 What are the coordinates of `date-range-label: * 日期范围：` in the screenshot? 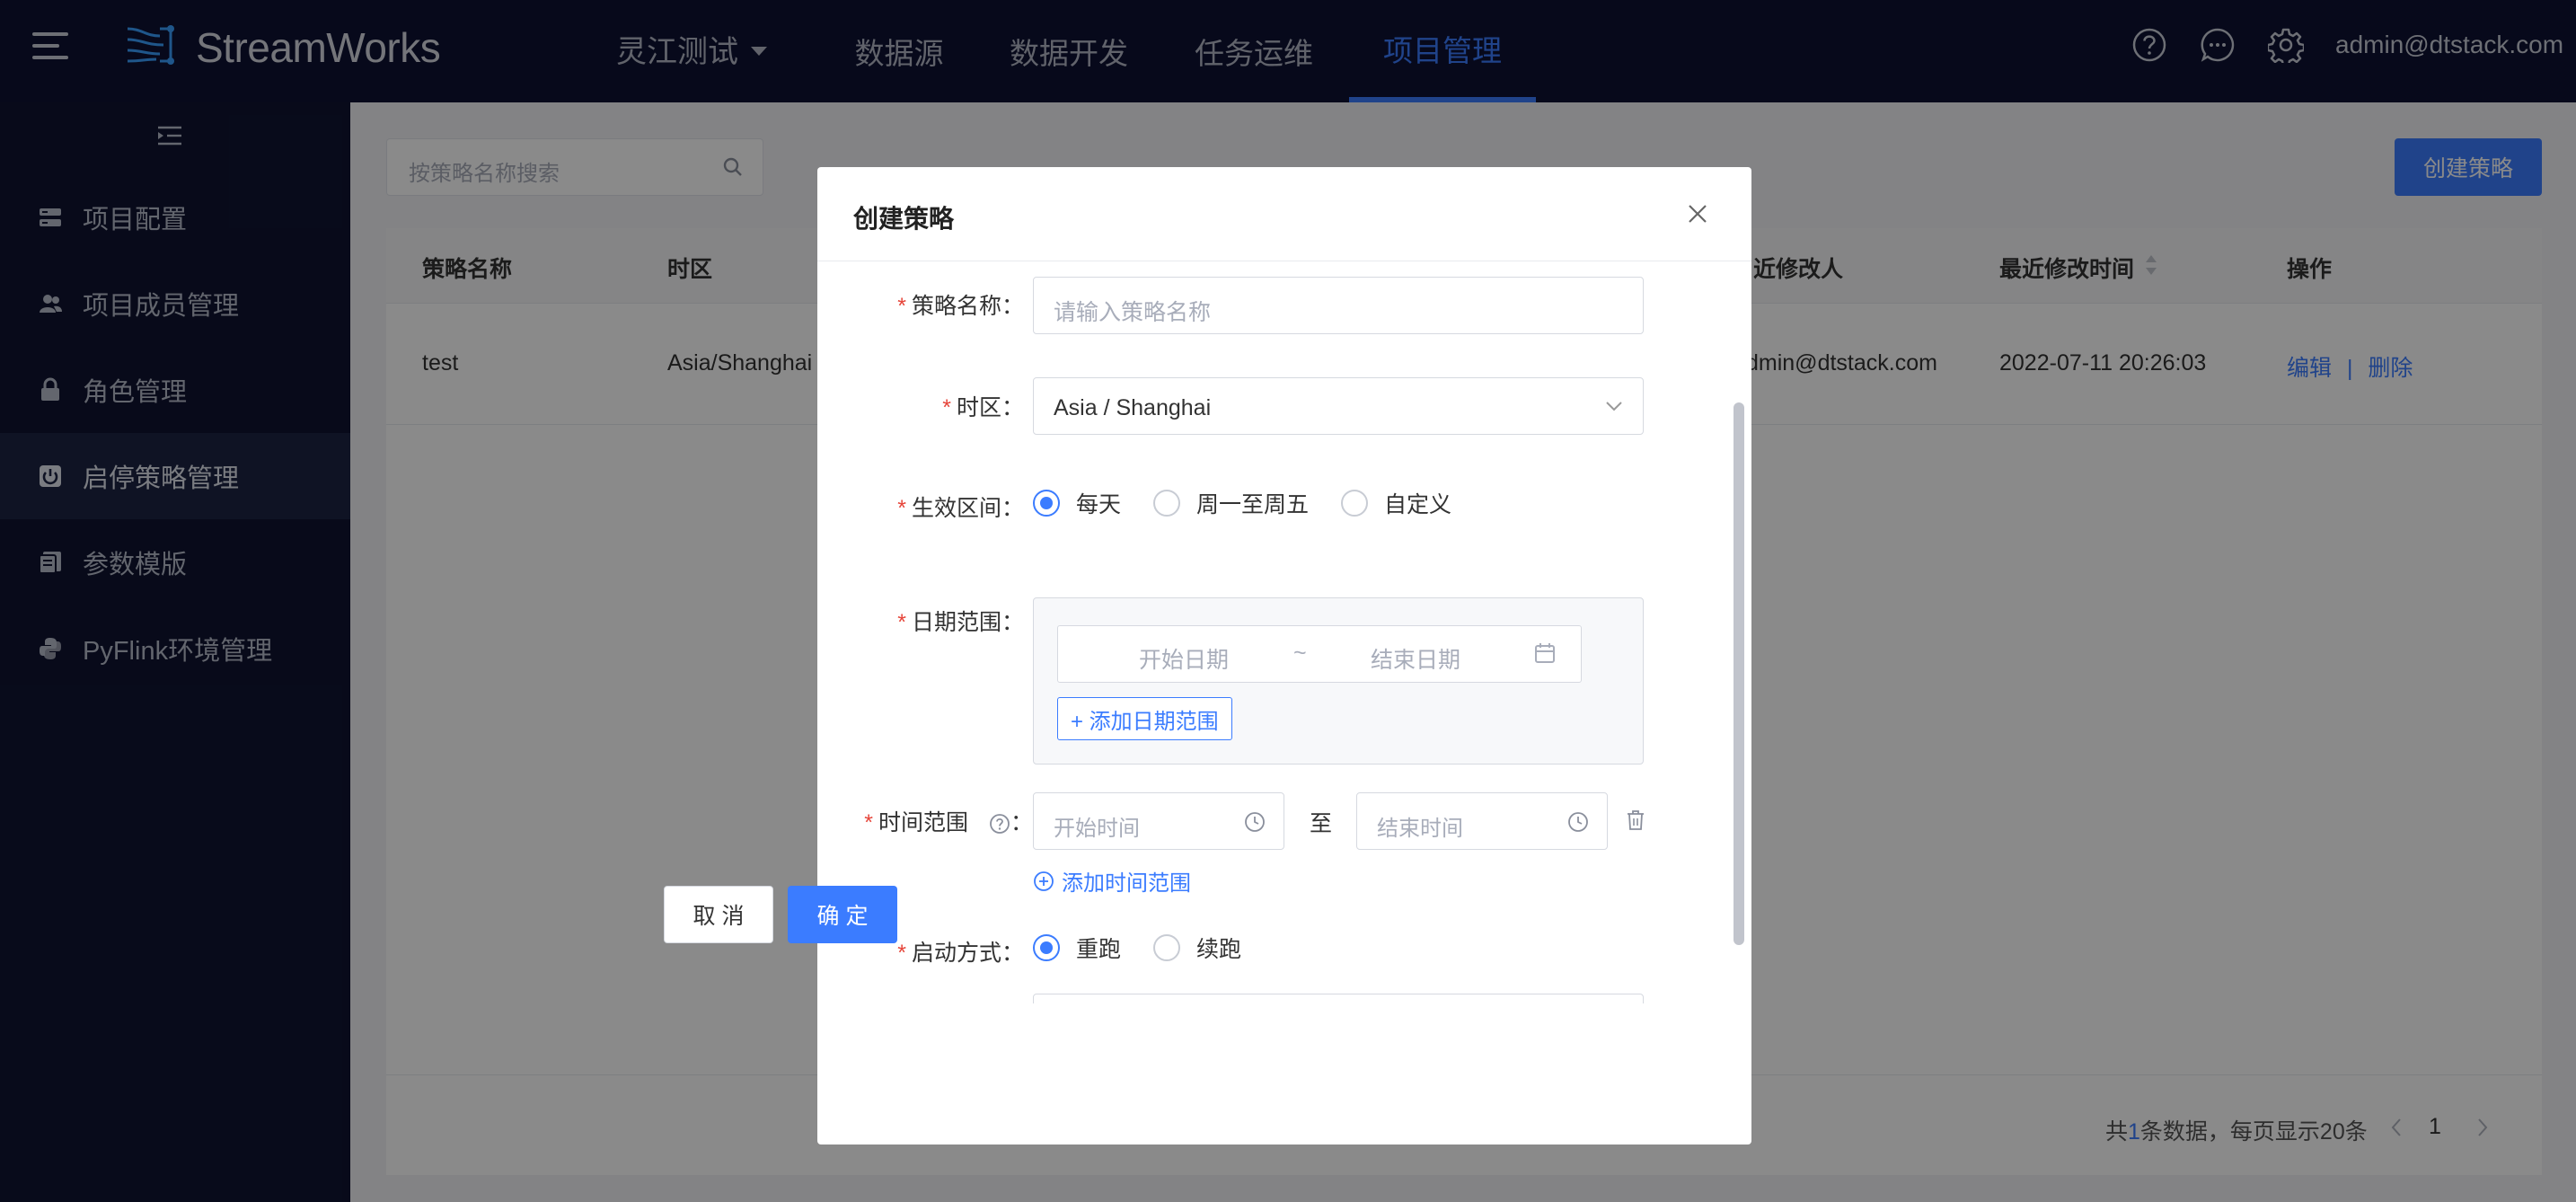 It's located at (960, 622).